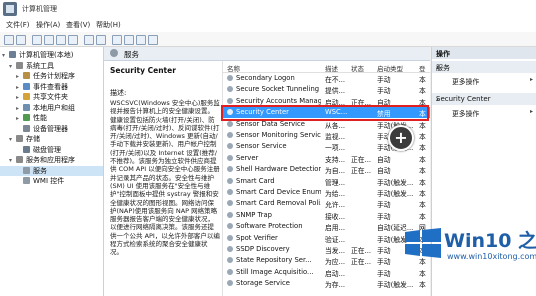 Image resolution: width=536 pixels, height=296 pixels. I want to click on col-logon: 登, so click(422, 68).